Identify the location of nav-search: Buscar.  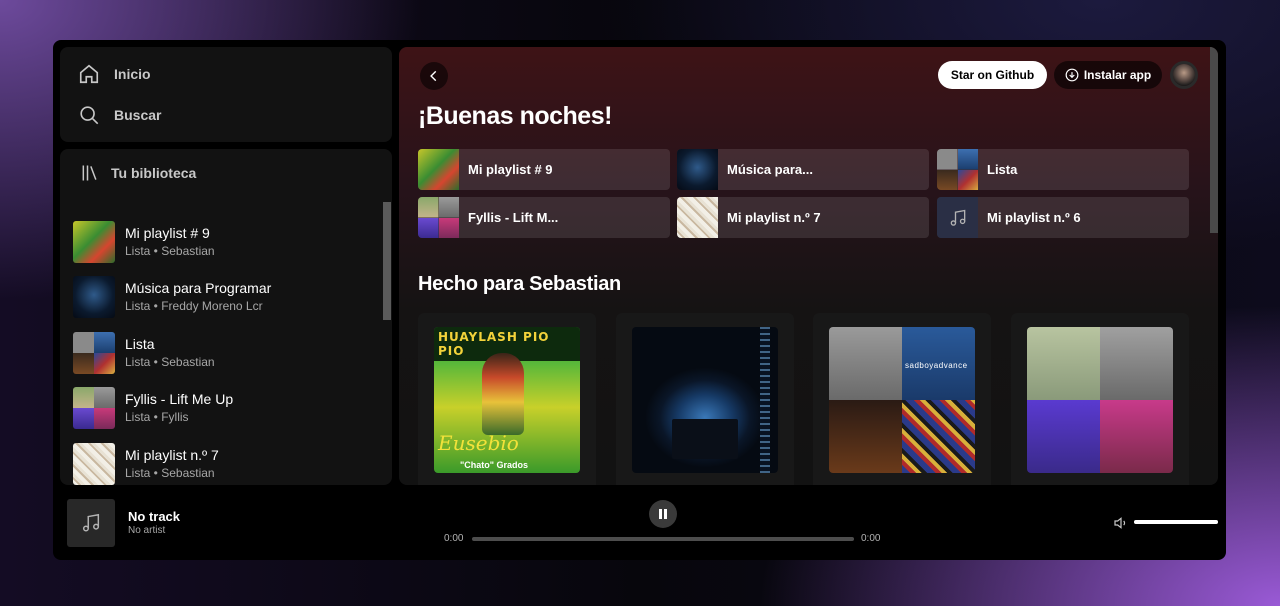
(119, 115).